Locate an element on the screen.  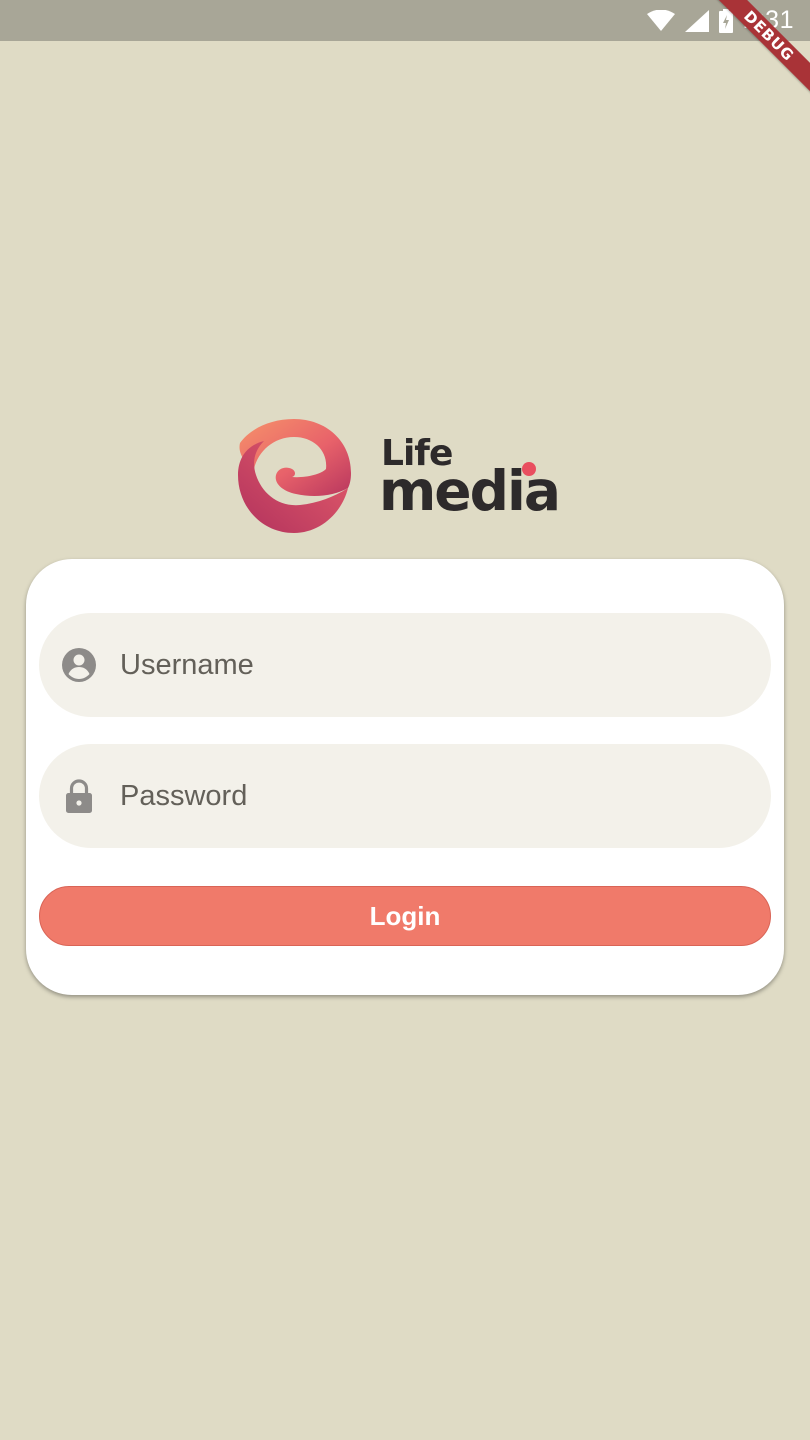
username-field: Username is located at coordinates (405, 665).